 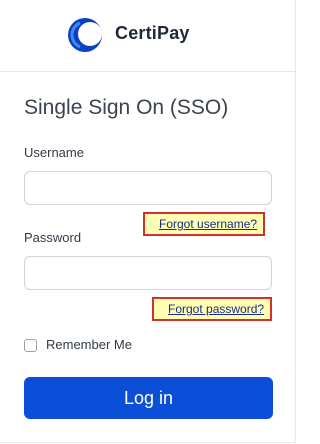 What do you see at coordinates (85, 35) in the screenshot?
I see `certipay-logo-icon` at bounding box center [85, 35].